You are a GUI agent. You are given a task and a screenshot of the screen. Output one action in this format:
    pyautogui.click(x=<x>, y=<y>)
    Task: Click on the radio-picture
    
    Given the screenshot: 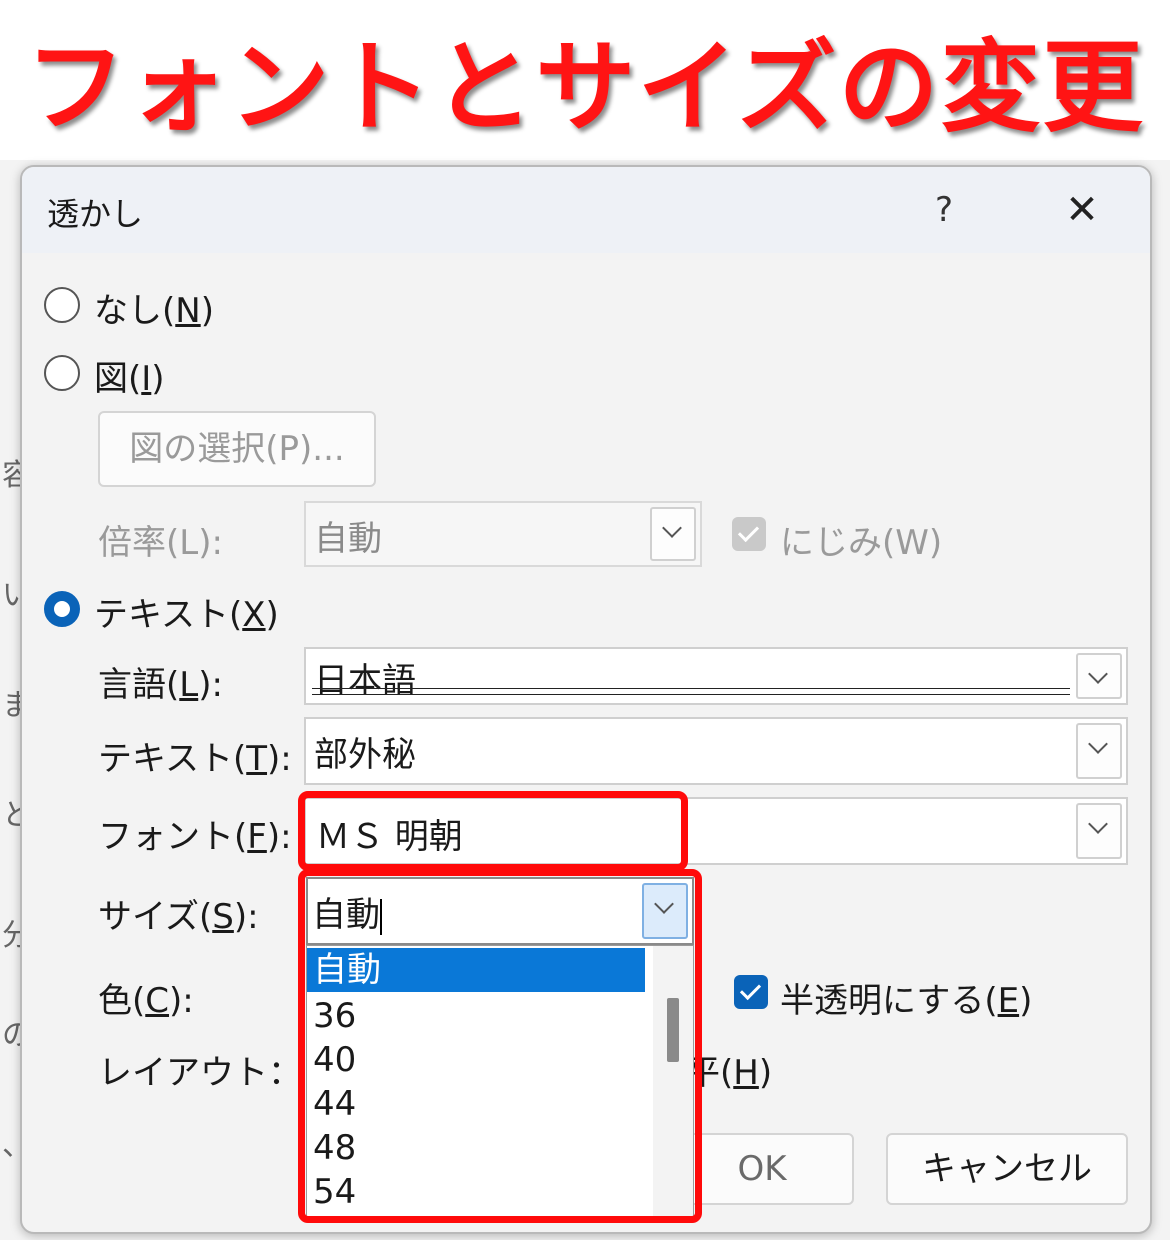 What is the action you would take?
    pyautogui.click(x=62, y=373)
    